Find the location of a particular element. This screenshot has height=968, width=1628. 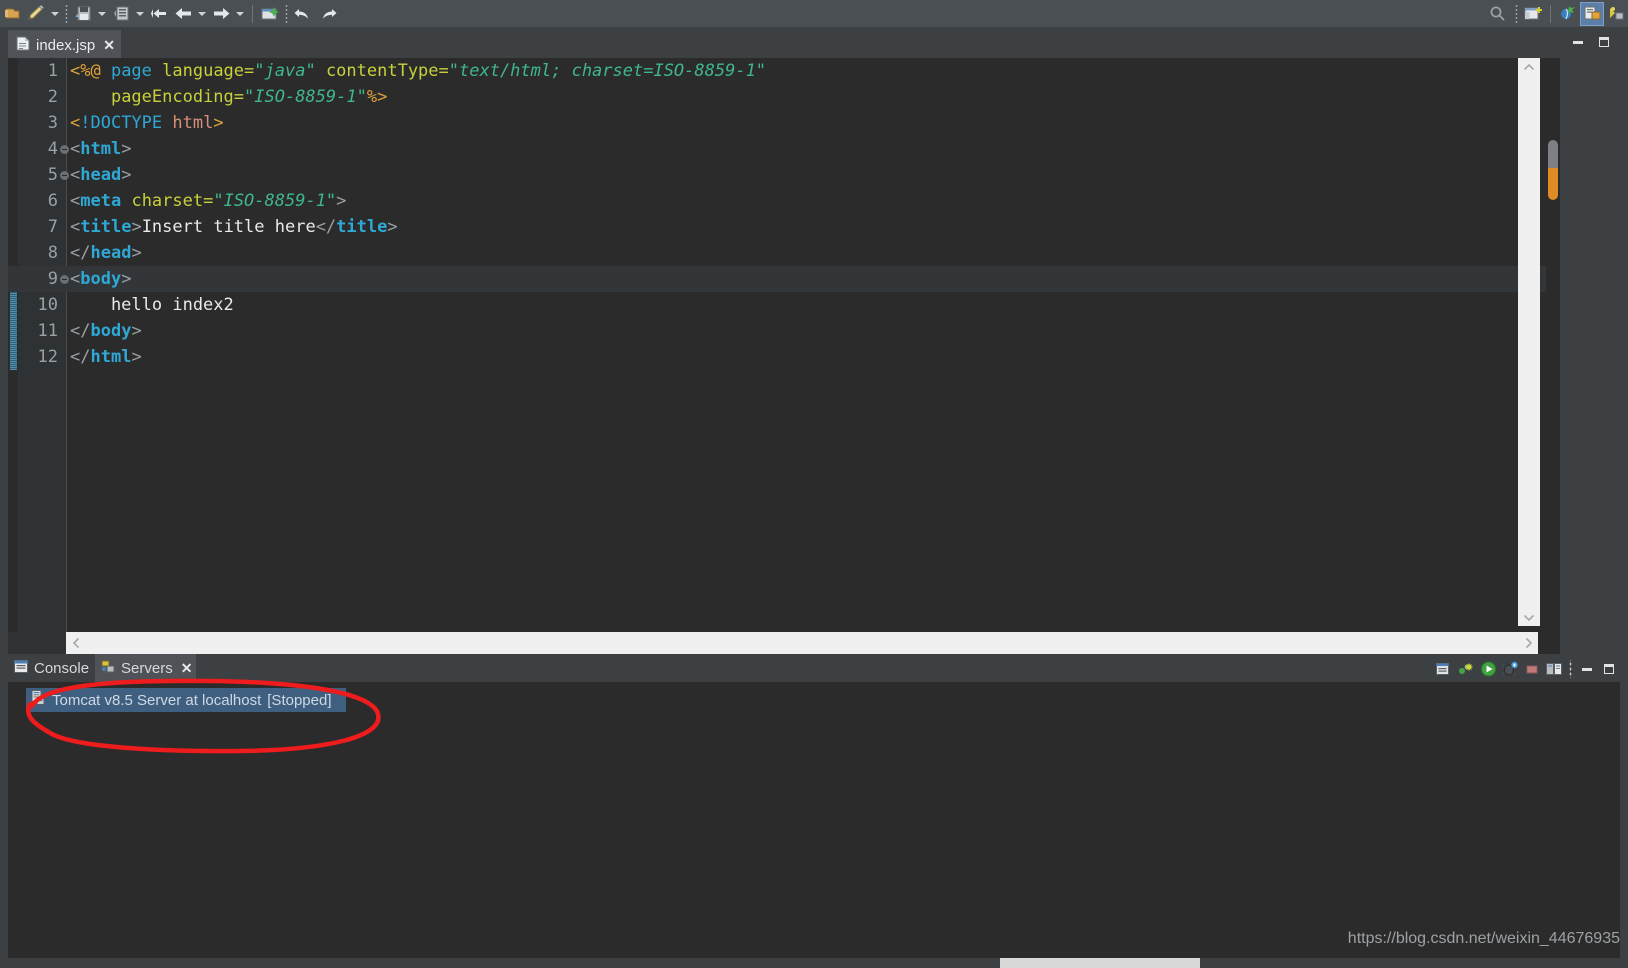

toolbar-group-undo is located at coordinates (315, 13).